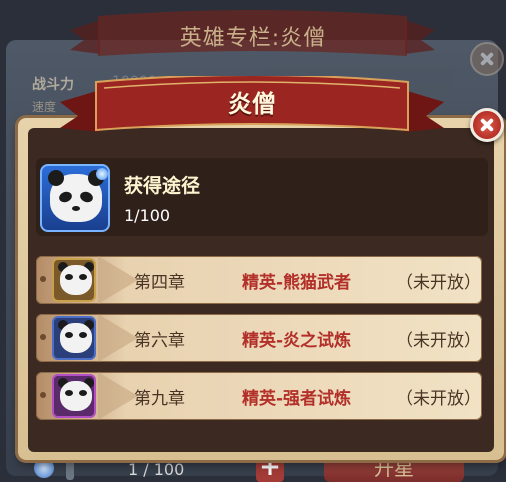 The width and height of the screenshot is (506, 482). Describe the element at coordinates (487, 125) in the screenshot. I see `close-button` at that location.